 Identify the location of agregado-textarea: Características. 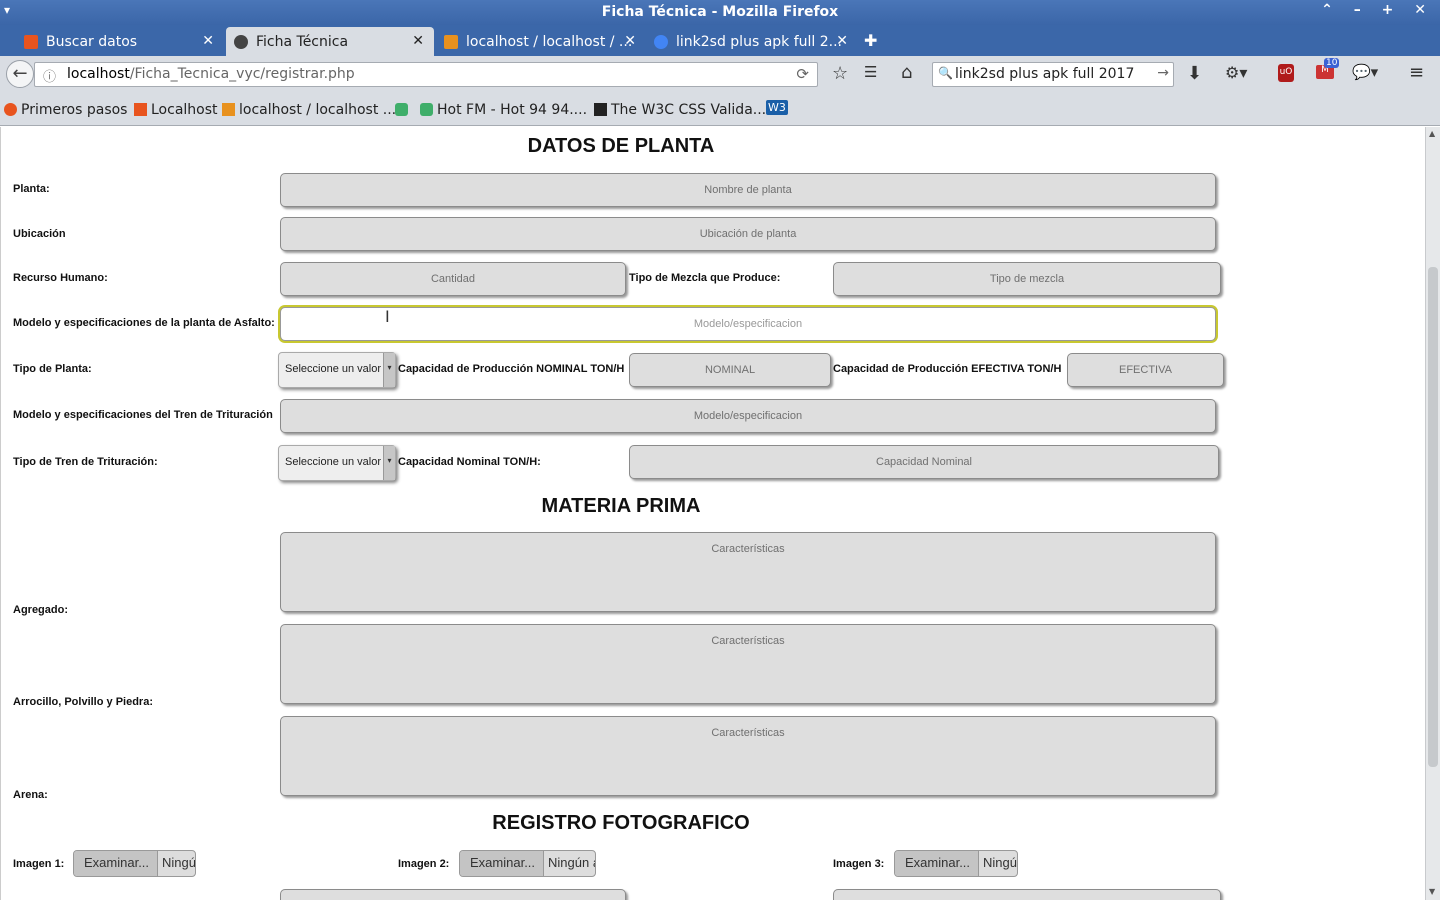
(748, 572).